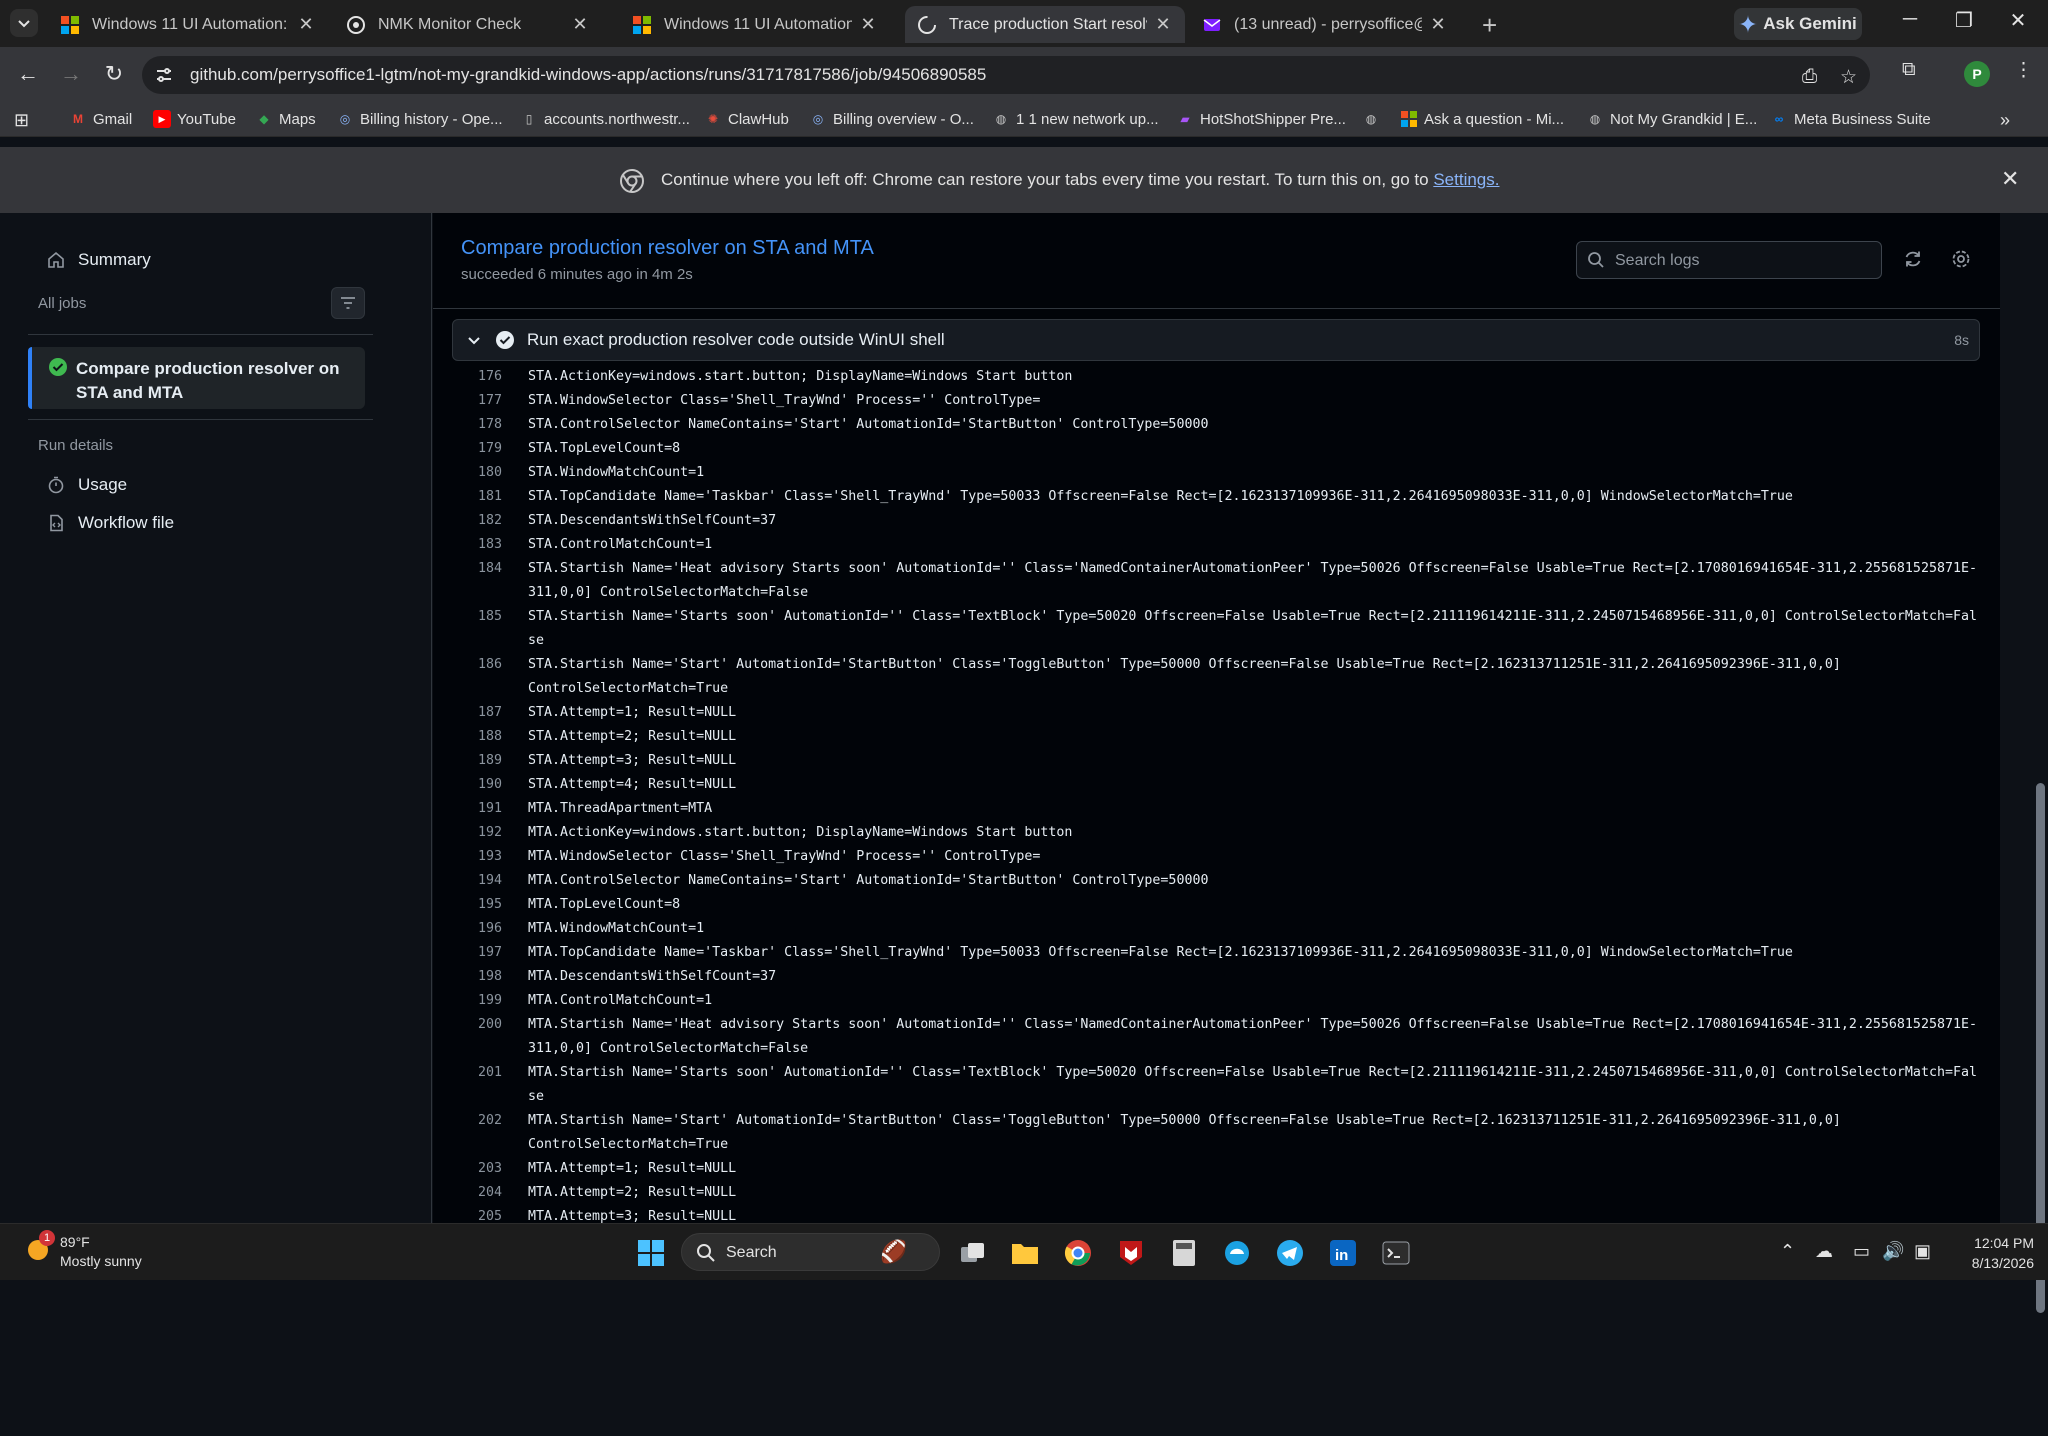 The width and height of the screenshot is (2048, 1436). I want to click on mcafee-icon, so click(1131, 1253).